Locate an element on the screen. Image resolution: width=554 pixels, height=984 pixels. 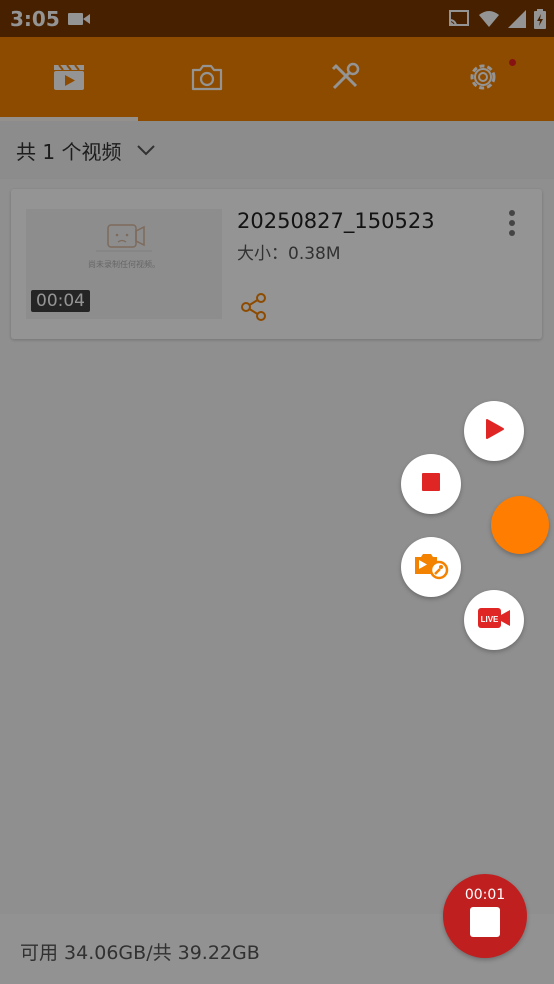
cast-icon is located at coordinates (459, 21).